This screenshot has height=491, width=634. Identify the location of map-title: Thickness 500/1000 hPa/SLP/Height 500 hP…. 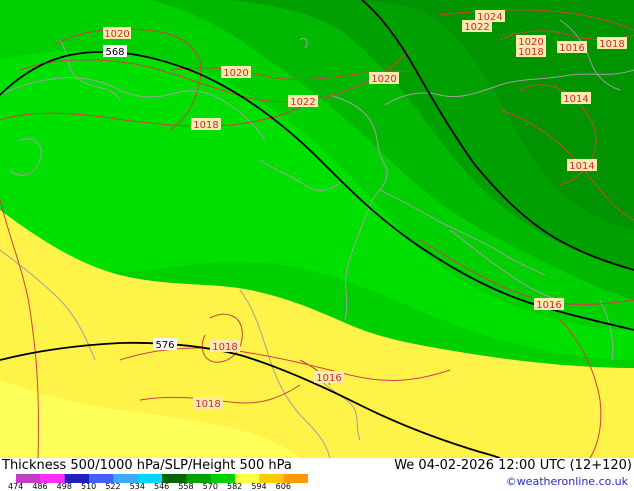
(147, 465).